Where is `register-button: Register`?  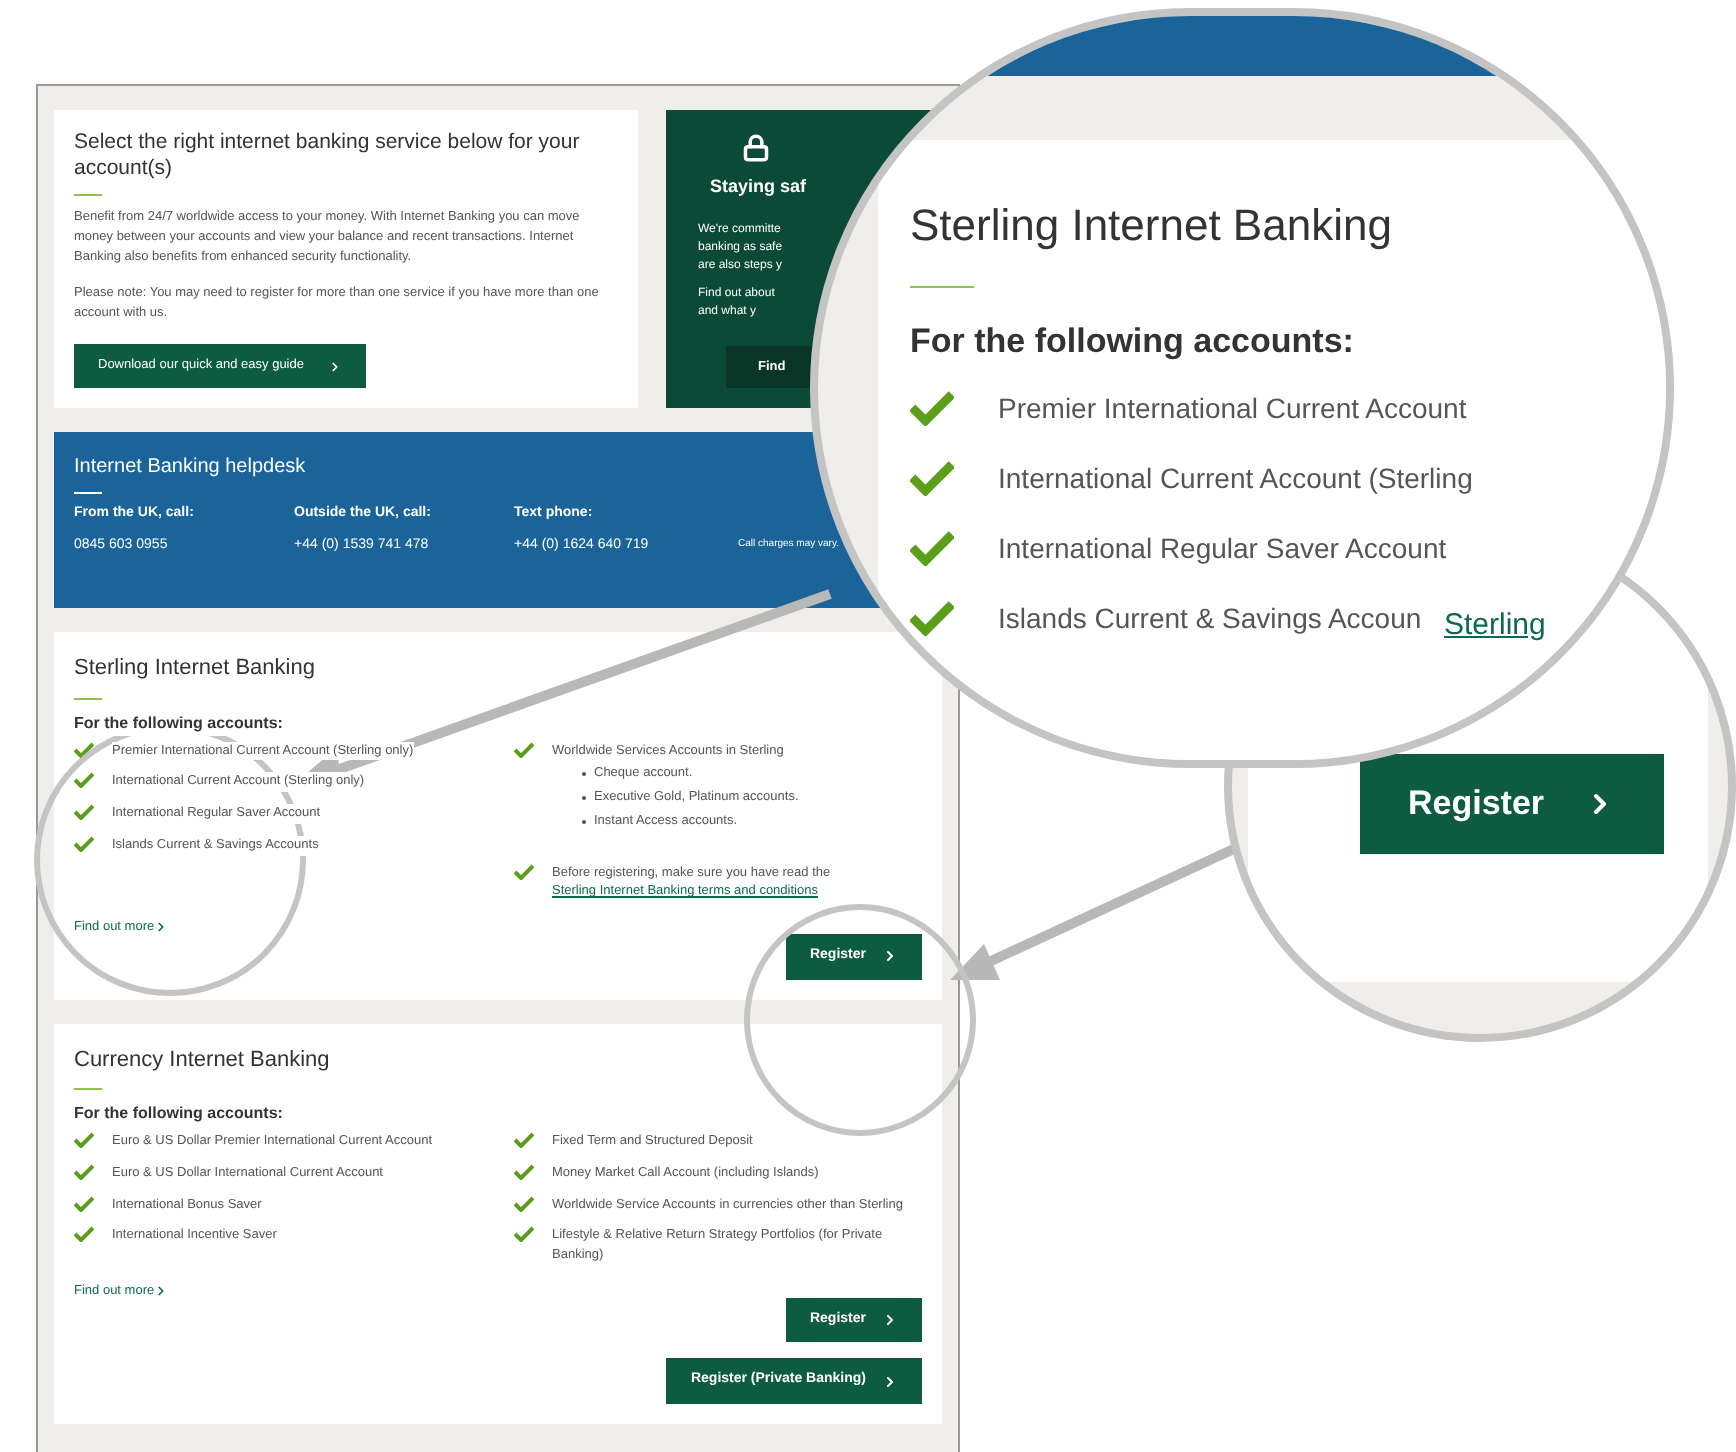
register-button: Register is located at coordinates (1512, 803).